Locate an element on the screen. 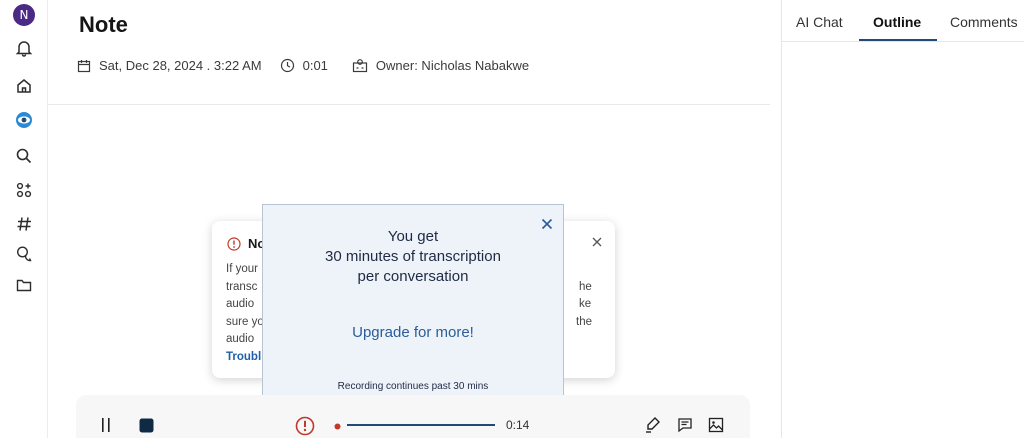 The image size is (1024, 438). page-title: Note is located at coordinates (103, 24).